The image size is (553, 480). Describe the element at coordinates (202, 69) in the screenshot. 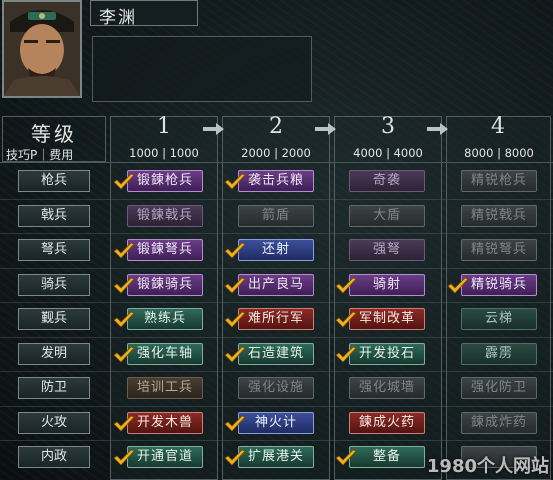

I see `character-info-panel` at that location.